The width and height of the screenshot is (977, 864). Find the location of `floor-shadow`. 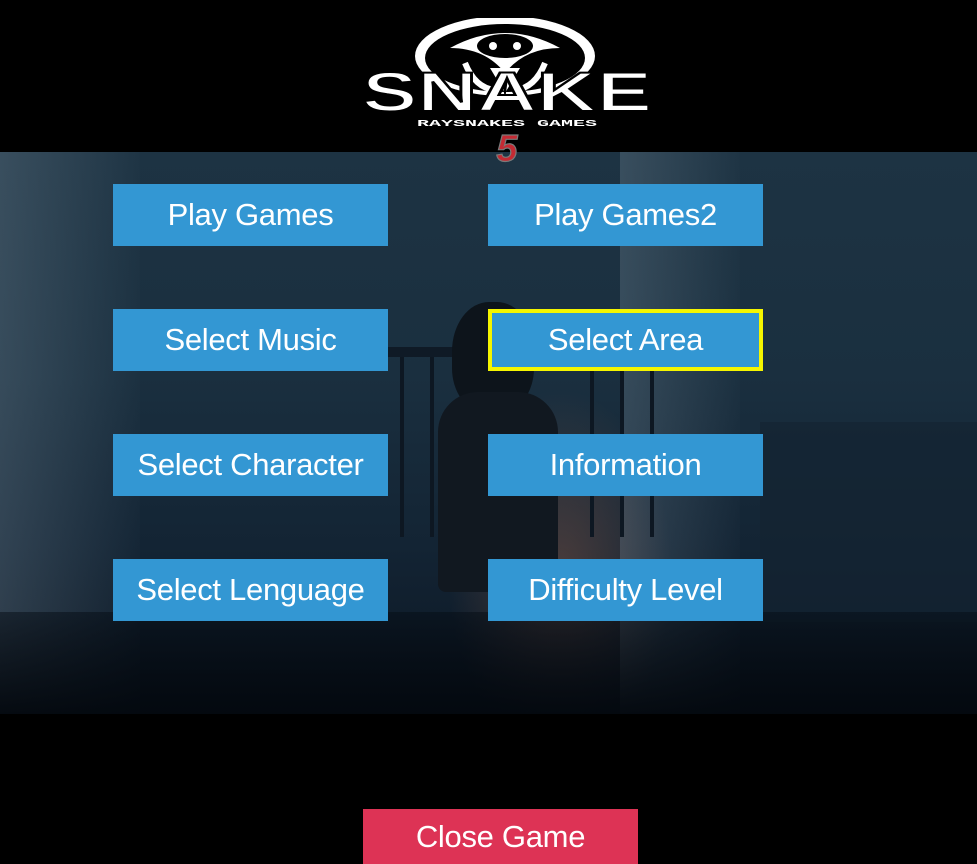

floor-shadow is located at coordinates (488, 663).